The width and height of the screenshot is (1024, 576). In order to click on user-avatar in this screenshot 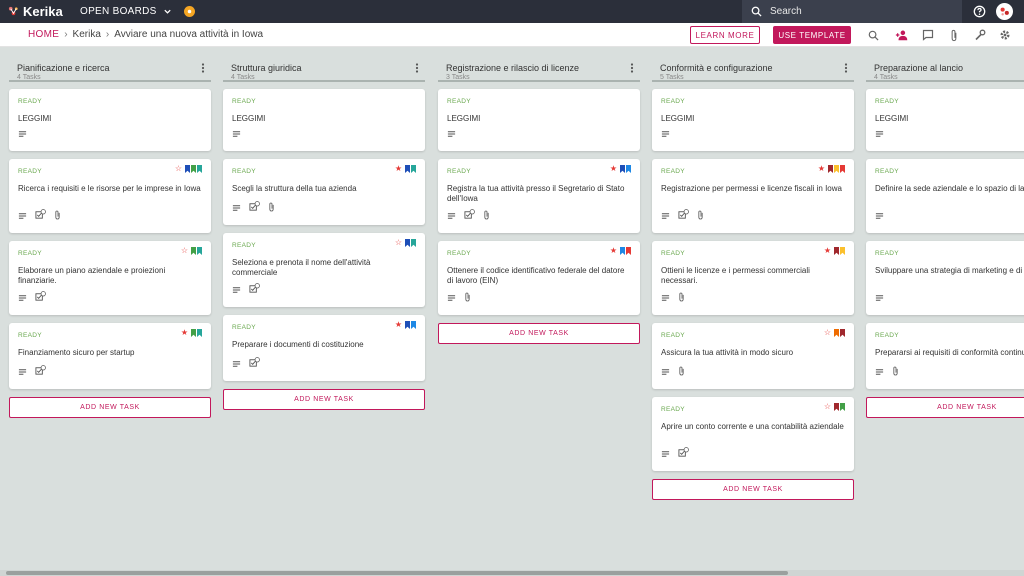, I will do `click(1004, 11)`.